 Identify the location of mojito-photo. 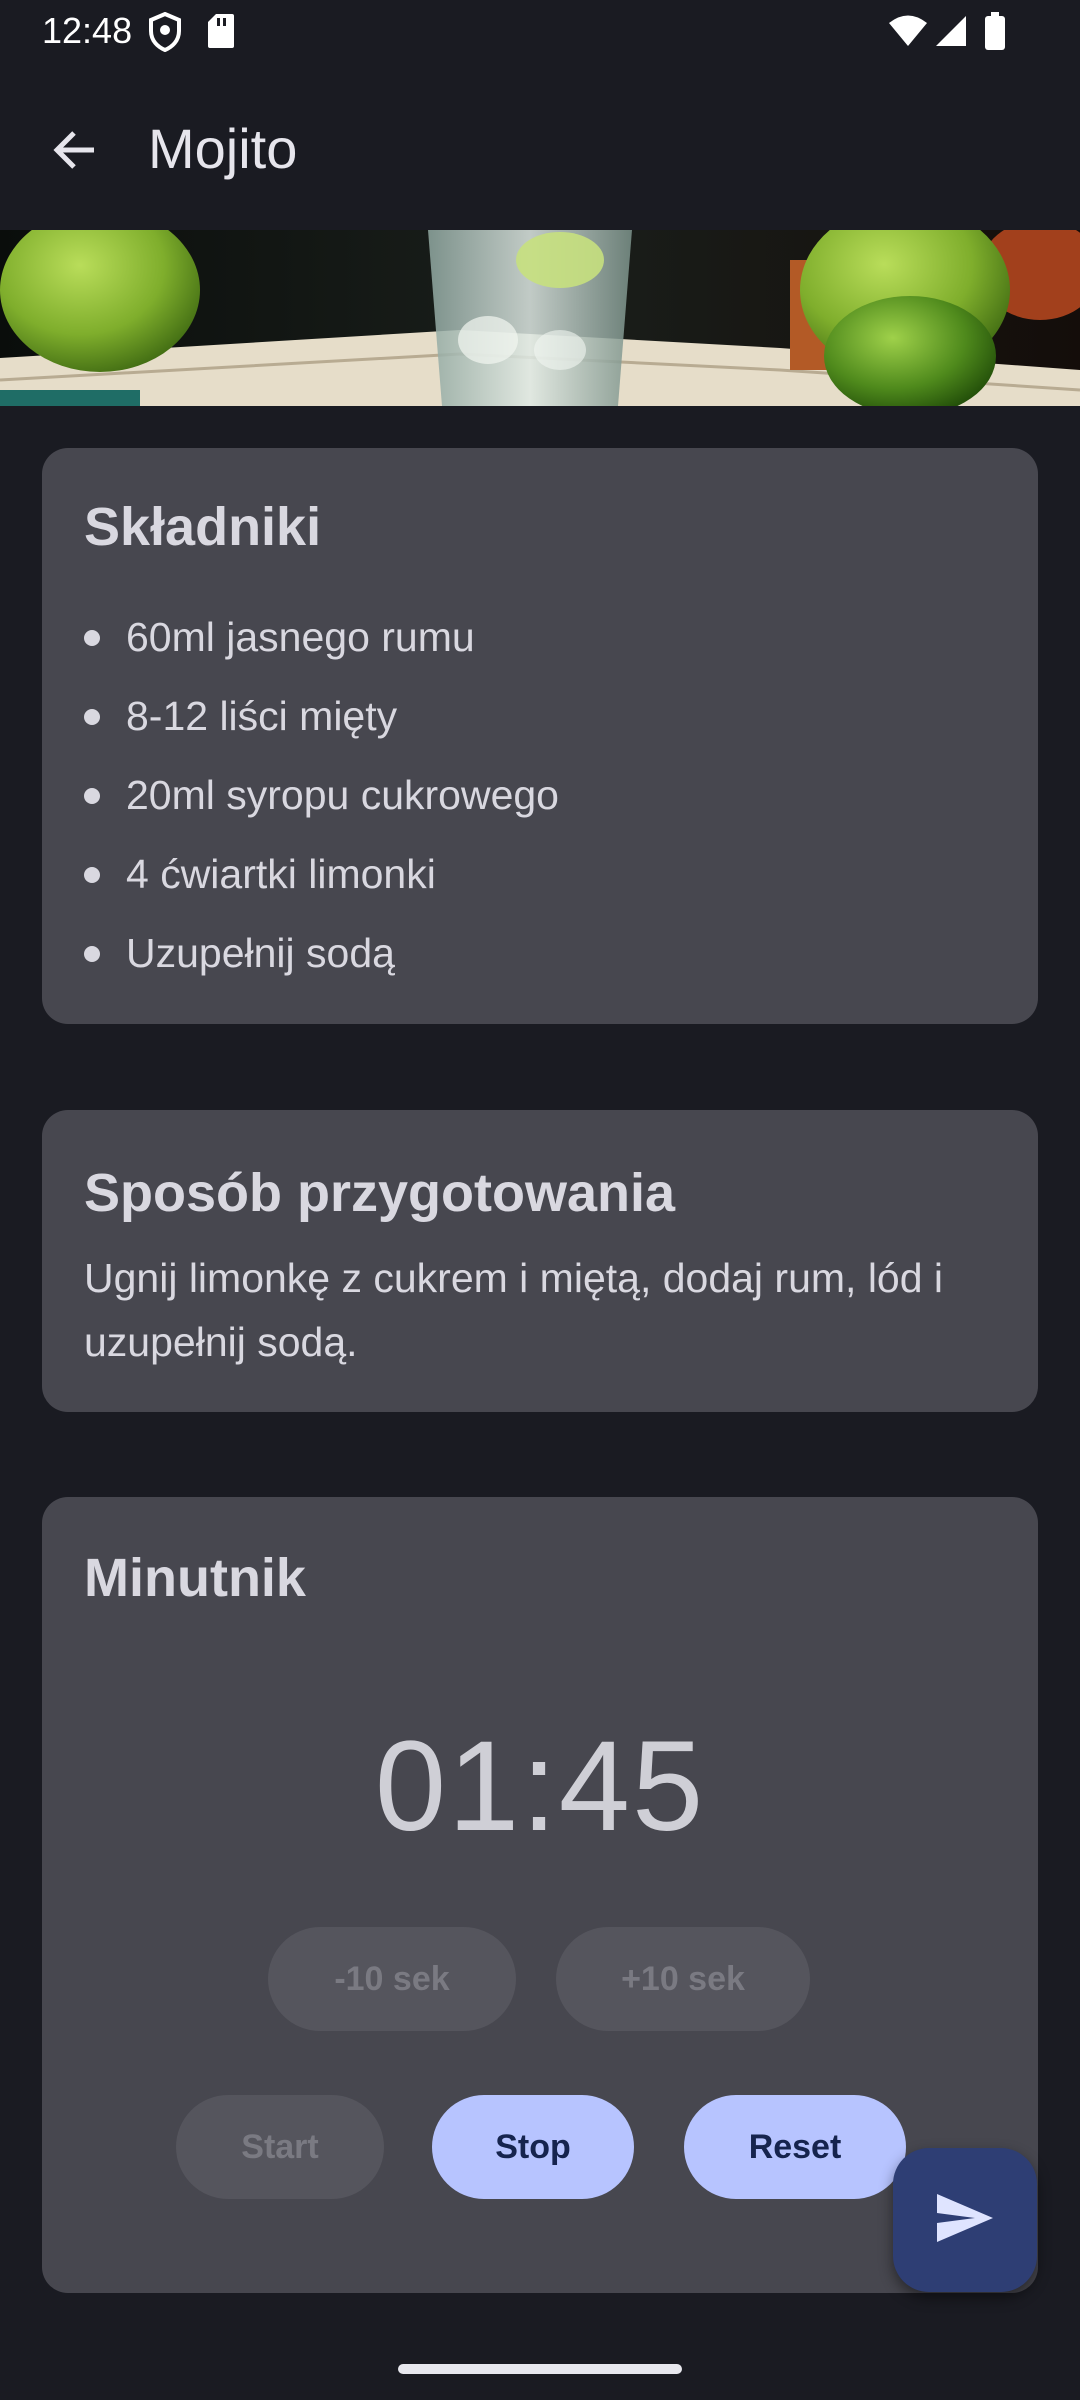
(540, 318).